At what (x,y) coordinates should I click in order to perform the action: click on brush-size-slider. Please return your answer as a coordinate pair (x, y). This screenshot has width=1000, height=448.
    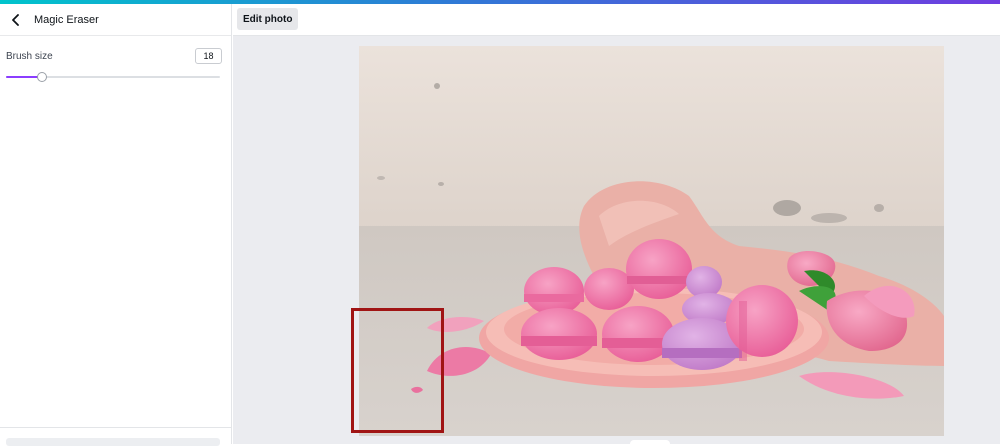
    Looking at the image, I should click on (113, 77).